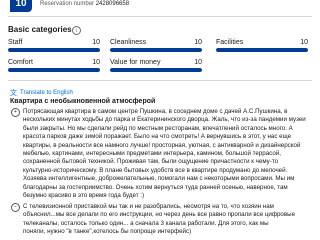 Image resolution: width=320 pixels, height=240 pixels. Describe the element at coordinates (40, 29) in the screenshot. I see `categories-title: Basic categories` at that location.